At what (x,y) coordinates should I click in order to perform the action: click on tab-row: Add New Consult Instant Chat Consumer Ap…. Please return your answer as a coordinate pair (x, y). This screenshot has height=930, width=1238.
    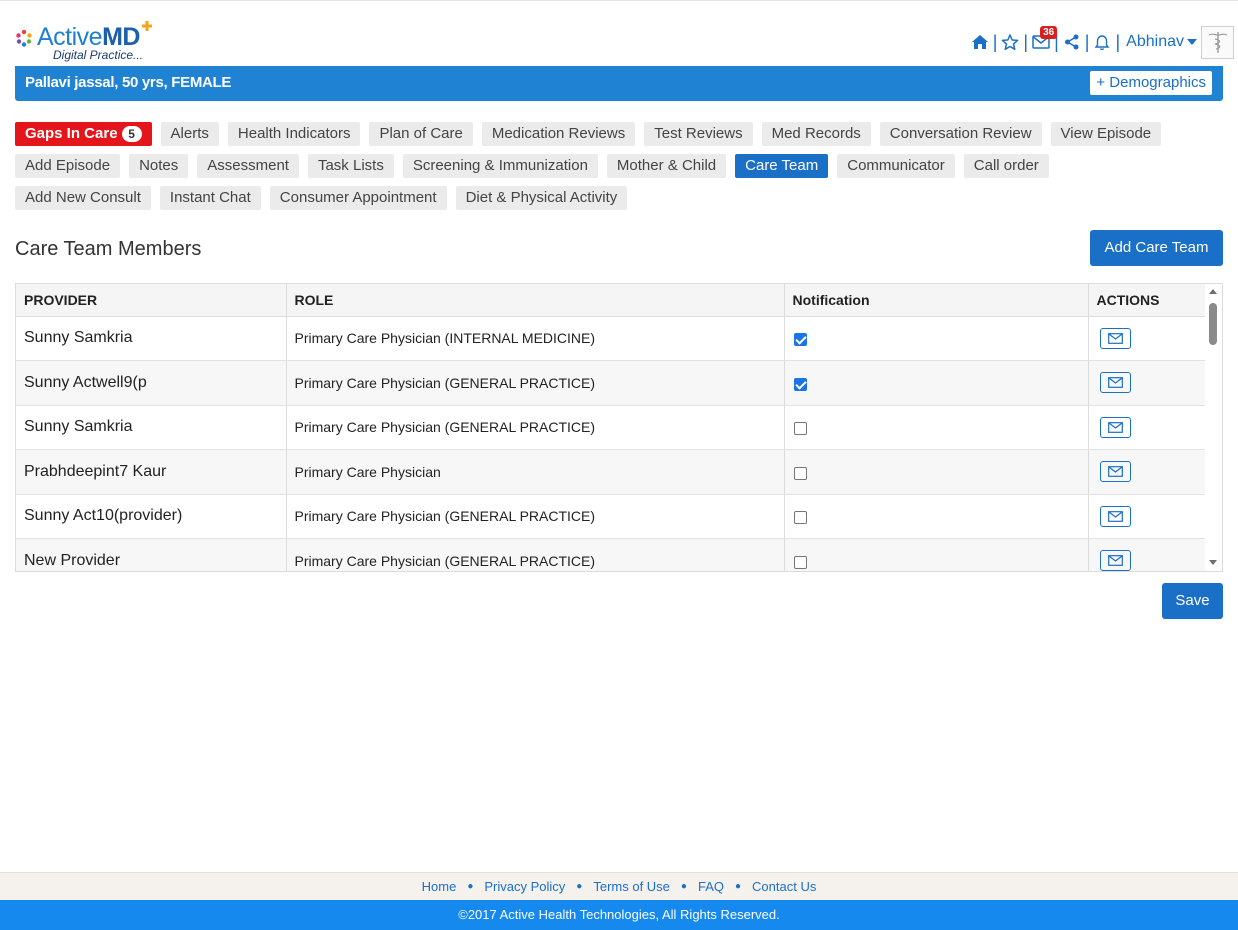
    Looking at the image, I should click on (620, 198).